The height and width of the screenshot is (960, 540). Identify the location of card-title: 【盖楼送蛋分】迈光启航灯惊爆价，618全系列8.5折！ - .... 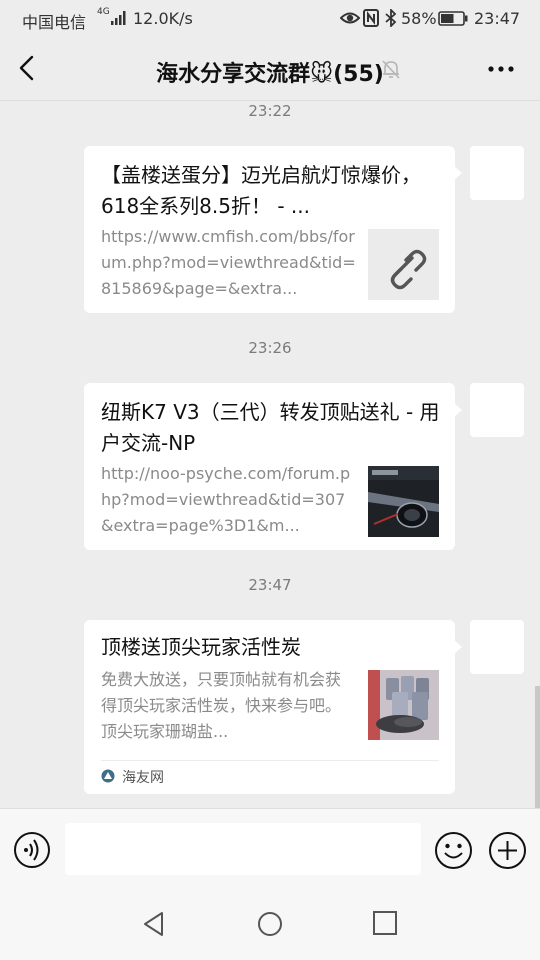
(261, 190).